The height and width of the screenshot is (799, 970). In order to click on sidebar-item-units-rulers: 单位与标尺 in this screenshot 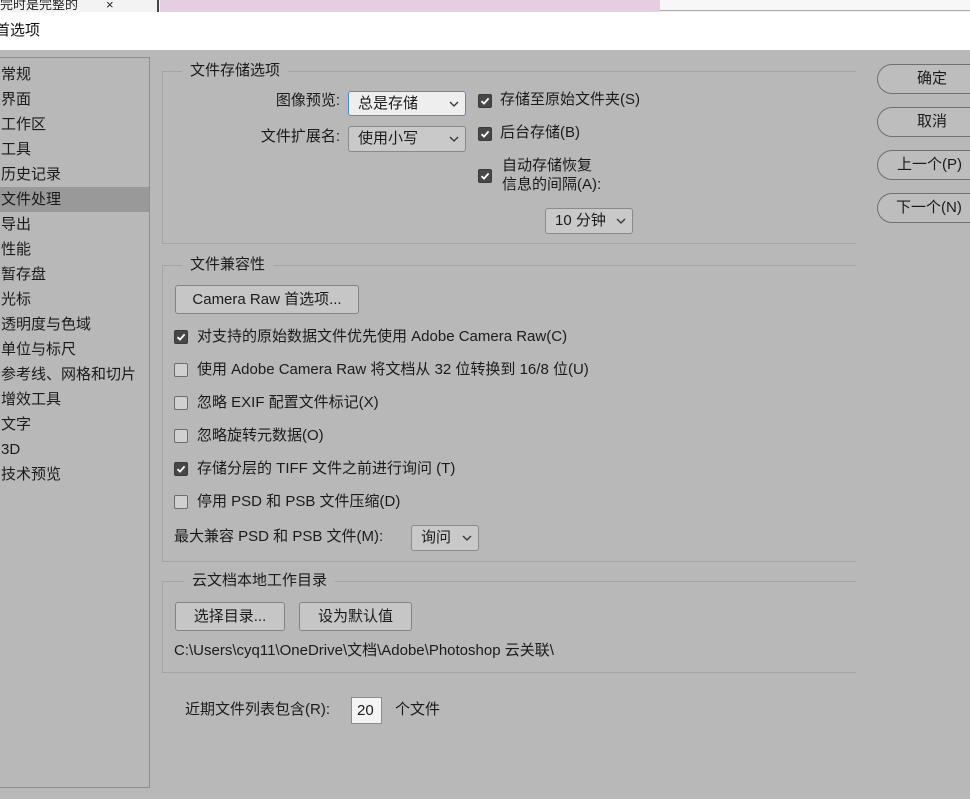, I will do `click(74, 349)`.